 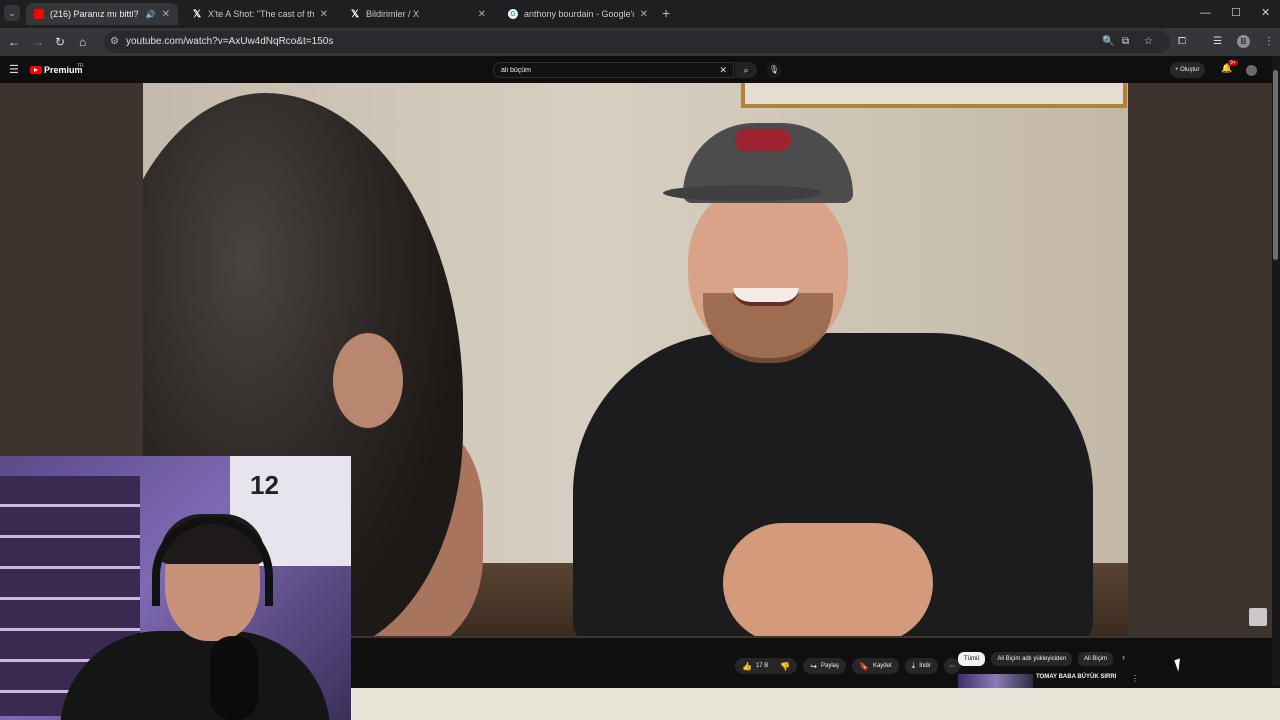 I want to click on kebab-menu-icon: ⋮, so click(x=1135, y=678).